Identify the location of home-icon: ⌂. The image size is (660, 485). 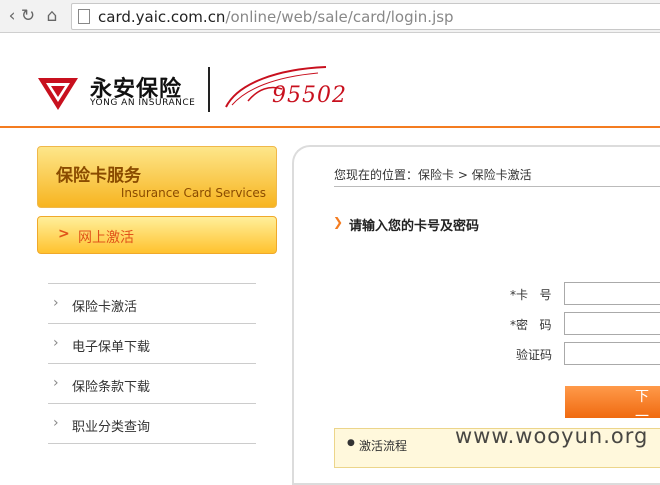
(52, 16).